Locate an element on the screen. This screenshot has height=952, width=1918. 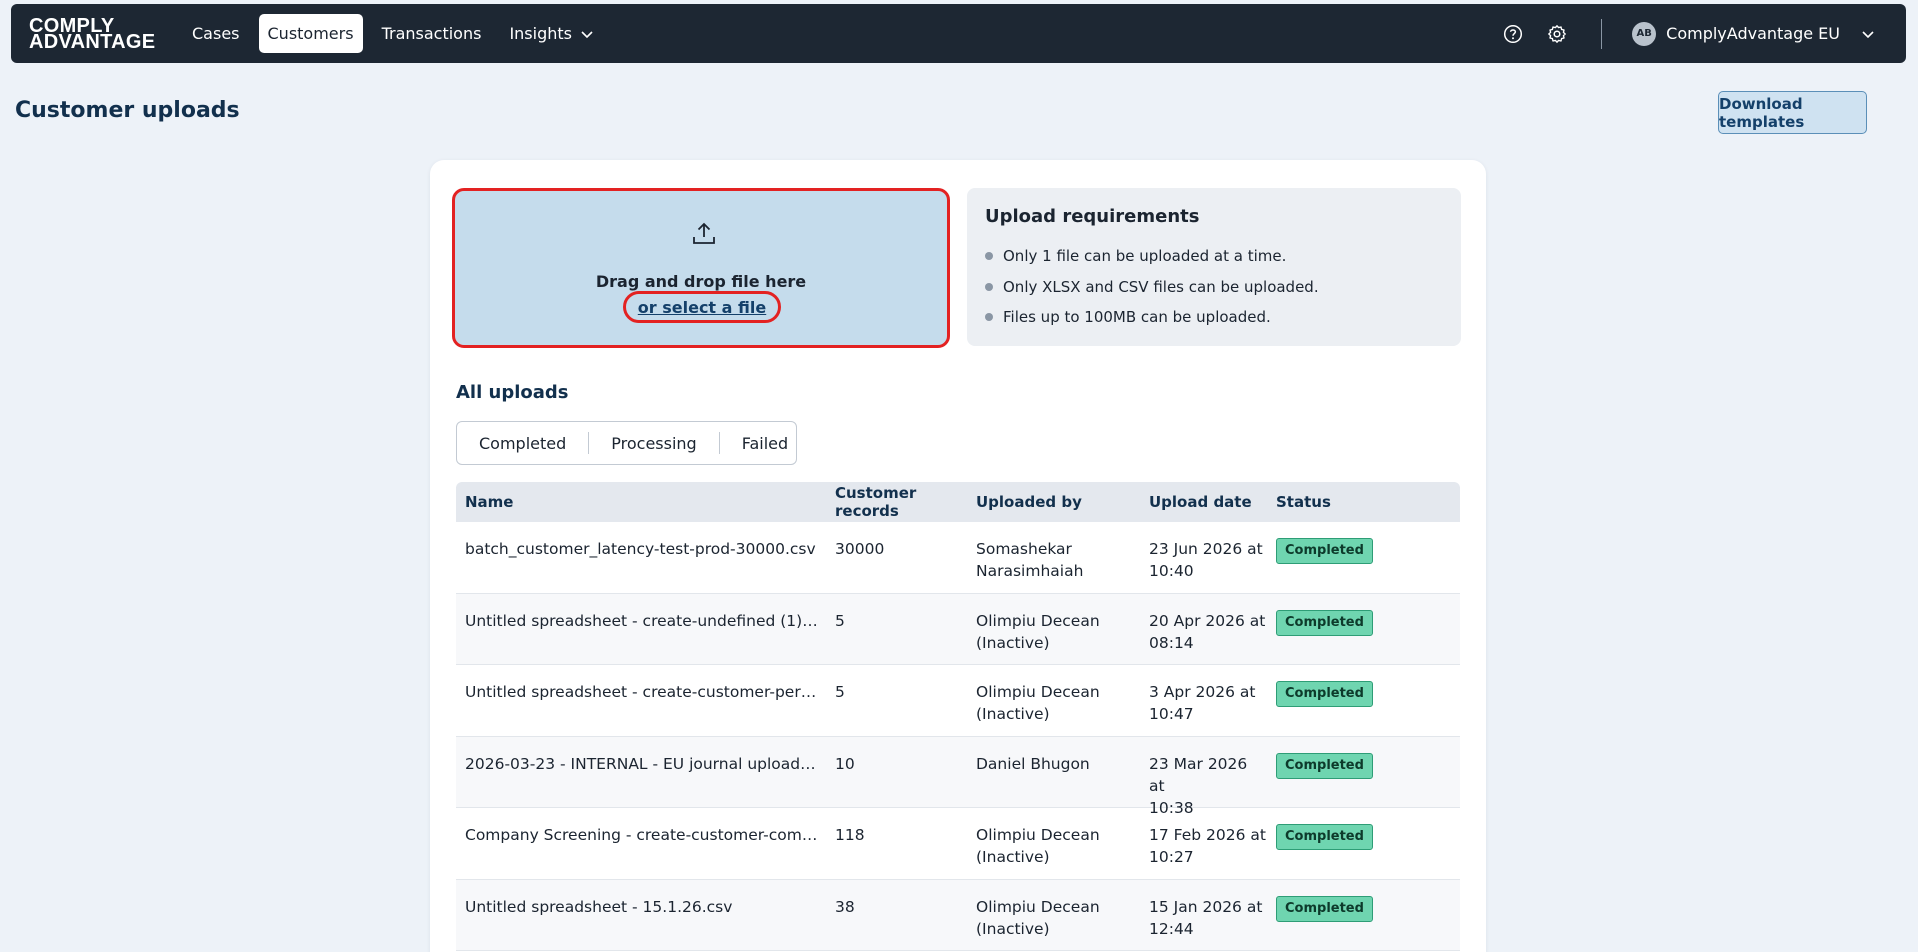
help-button is located at coordinates (1513, 34).